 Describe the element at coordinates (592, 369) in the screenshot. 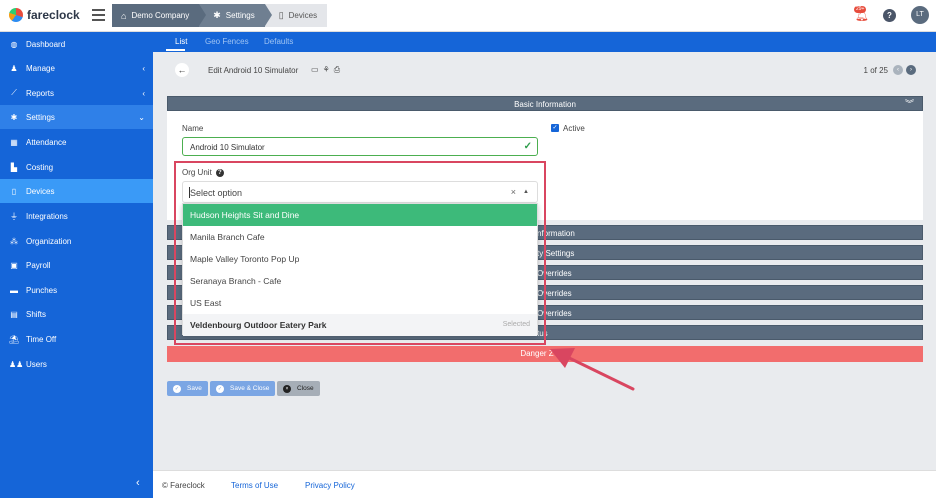

I see `annotation-arrow-icon` at that location.